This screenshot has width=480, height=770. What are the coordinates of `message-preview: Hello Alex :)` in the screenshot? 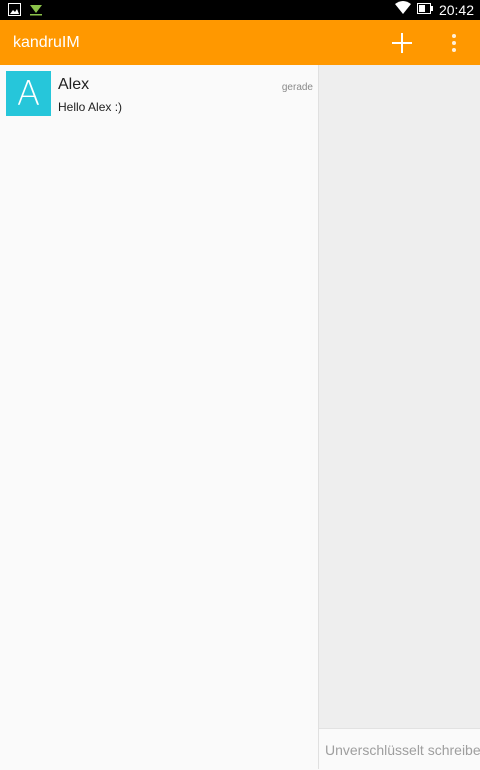 It's located at (90, 107).